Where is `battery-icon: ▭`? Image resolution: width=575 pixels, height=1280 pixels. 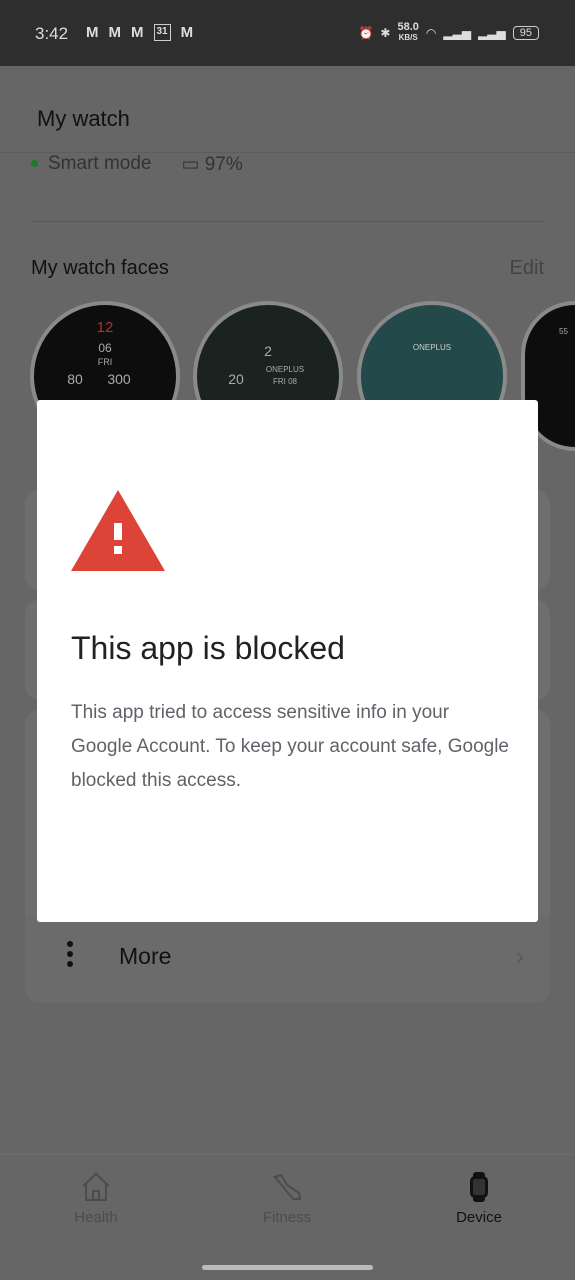
battery-icon: ▭ is located at coordinates (193, 164).